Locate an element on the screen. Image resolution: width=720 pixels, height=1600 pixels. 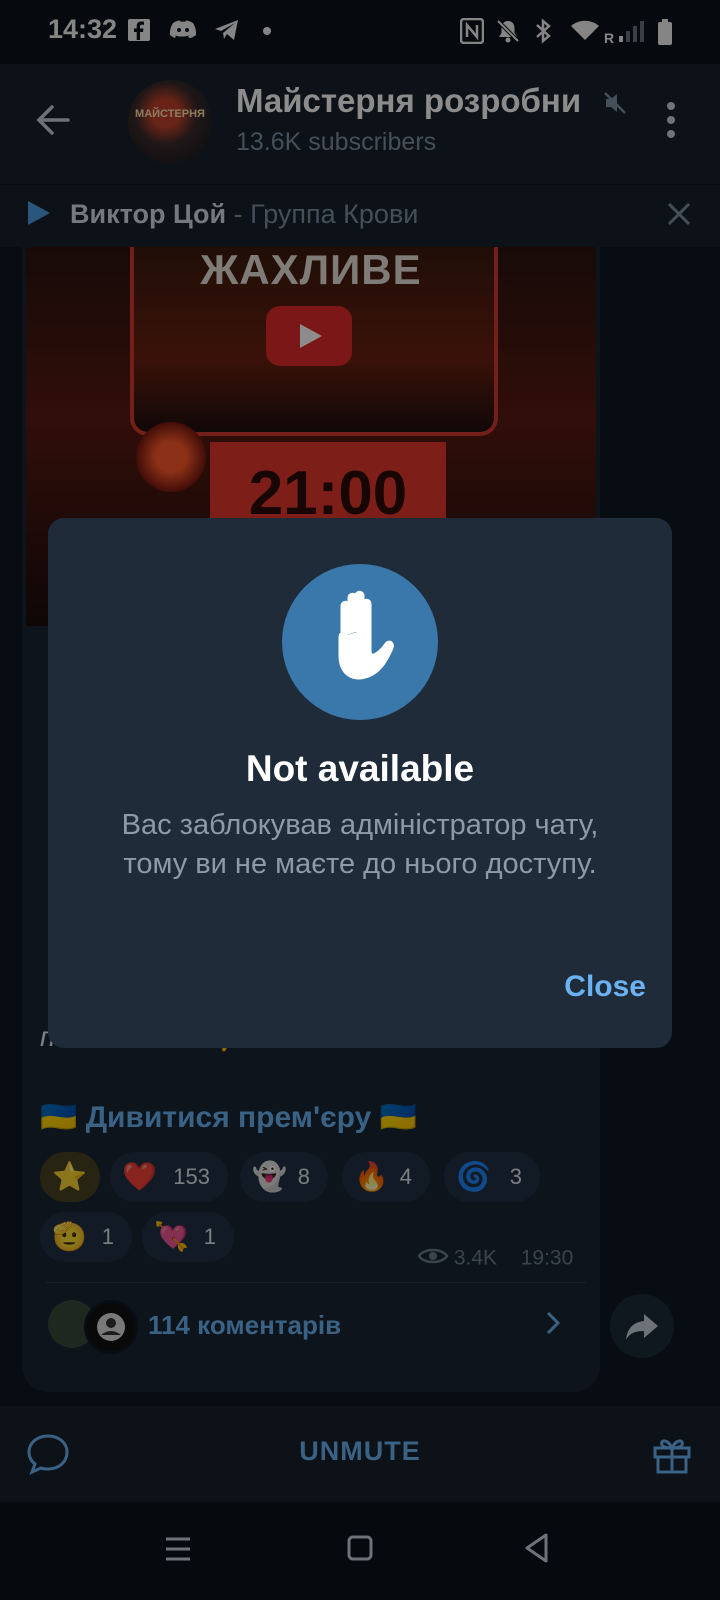
dialog-title: Not available is located at coordinates (360, 768).